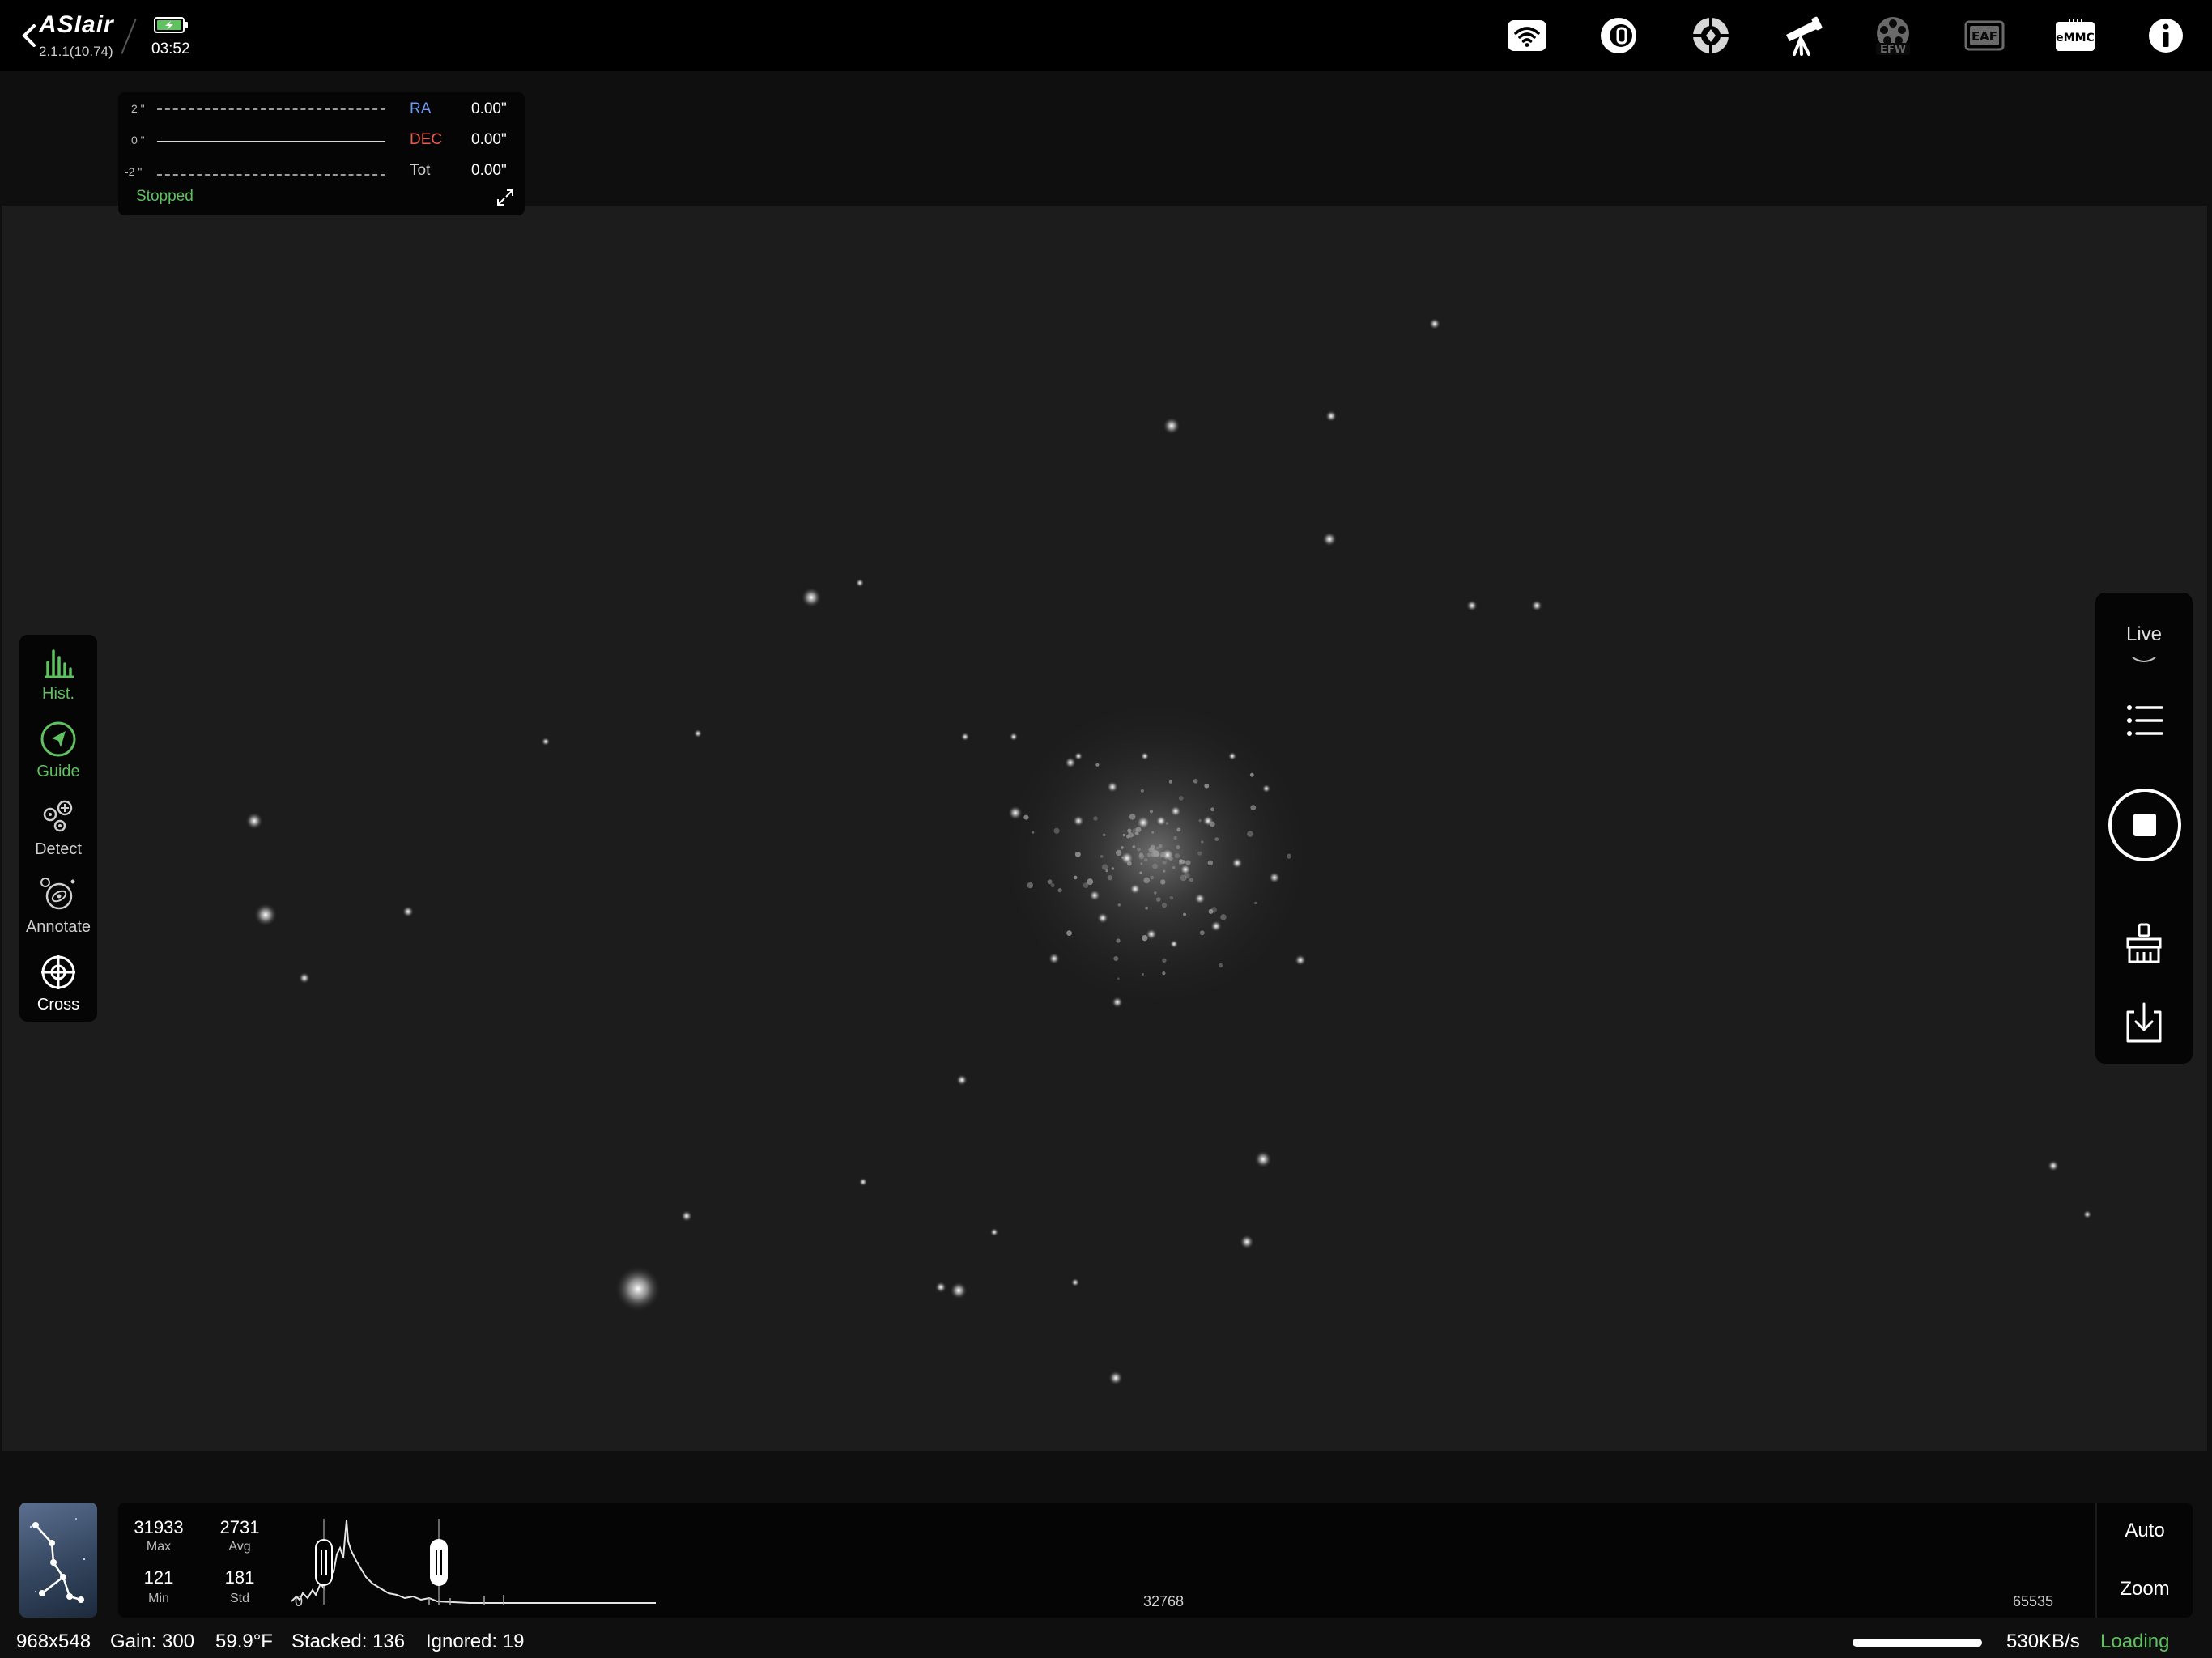 This screenshot has width=2212, height=1658. What do you see at coordinates (1619, 35) in the screenshot?
I see `camera-icon` at bounding box center [1619, 35].